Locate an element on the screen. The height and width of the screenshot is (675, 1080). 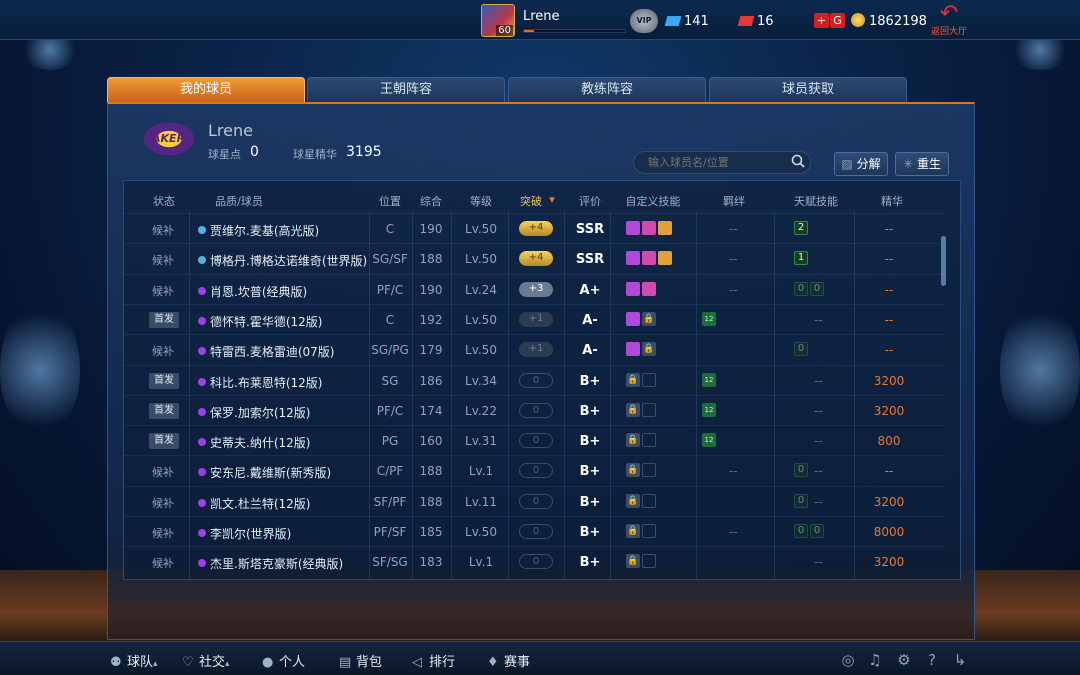
recharge-buttons: + G is located at coordinates (830, 20).